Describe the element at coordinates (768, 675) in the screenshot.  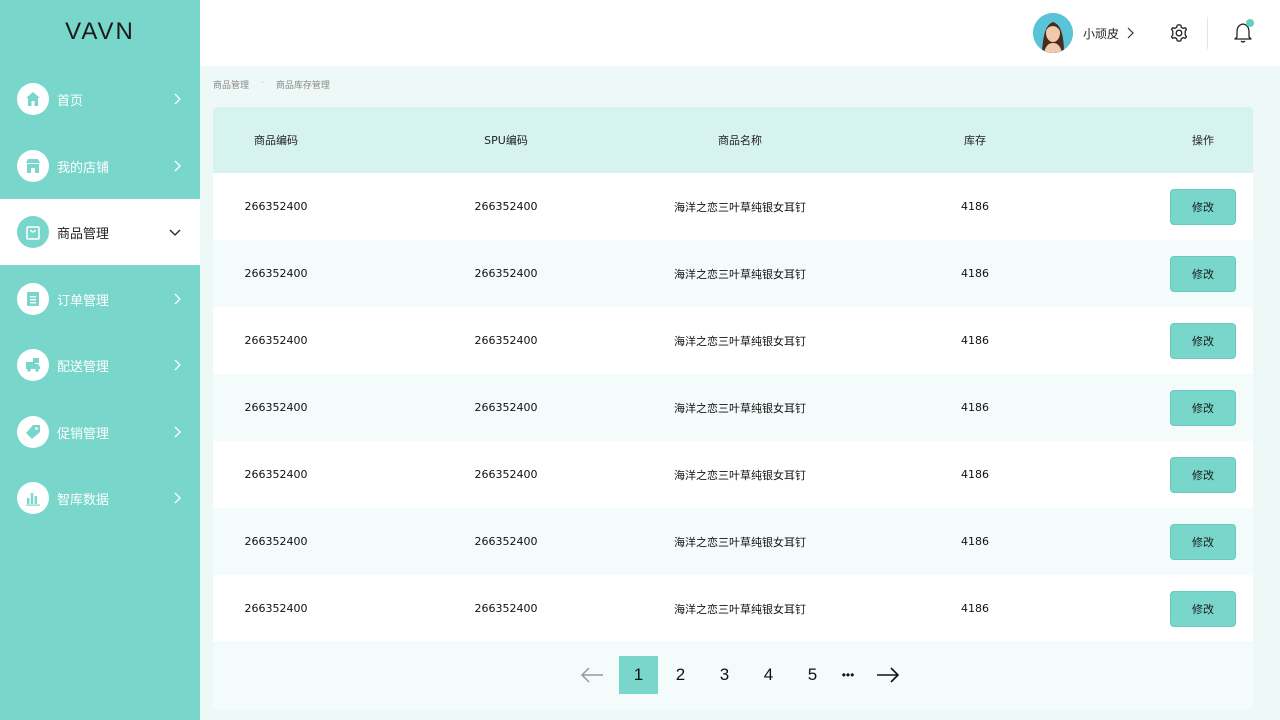
I see `page-button-4: 4` at that location.